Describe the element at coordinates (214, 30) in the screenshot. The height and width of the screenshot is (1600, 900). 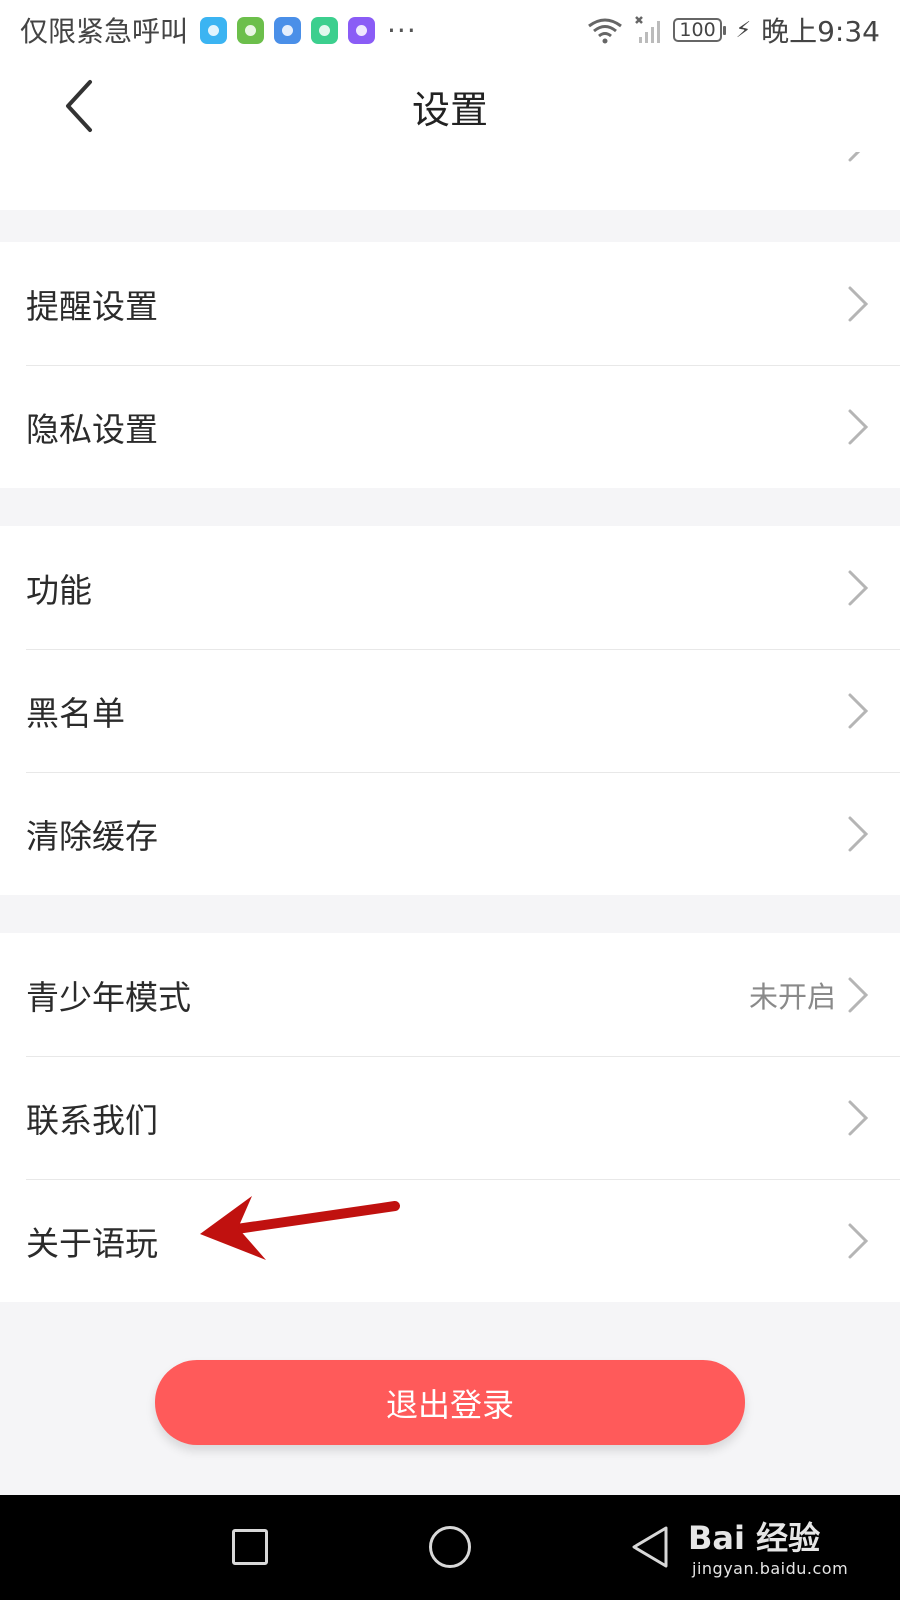
I see `shield-app-icon` at that location.